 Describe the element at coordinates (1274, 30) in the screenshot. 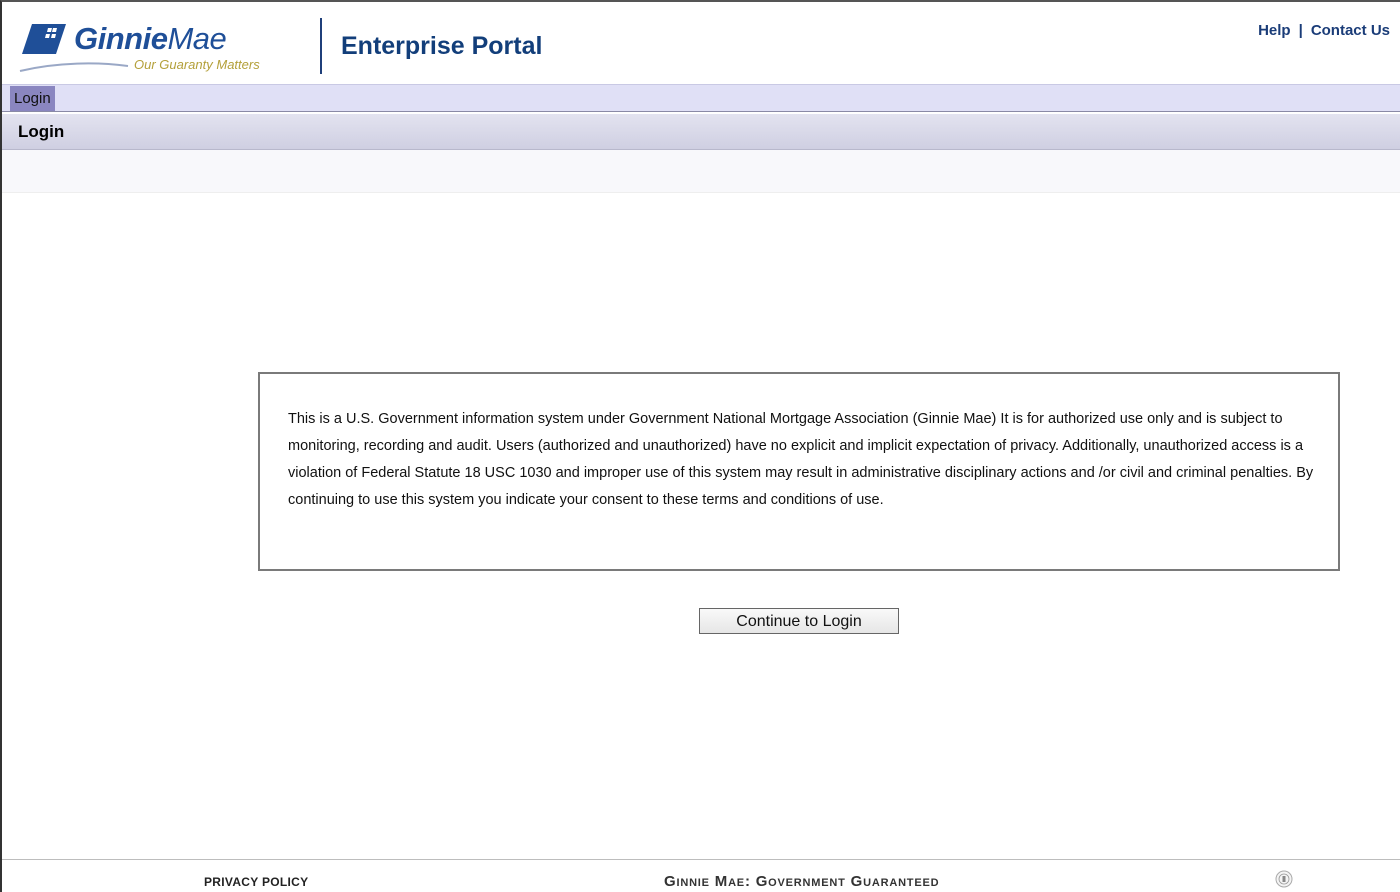

I see `help-link: Help` at that location.